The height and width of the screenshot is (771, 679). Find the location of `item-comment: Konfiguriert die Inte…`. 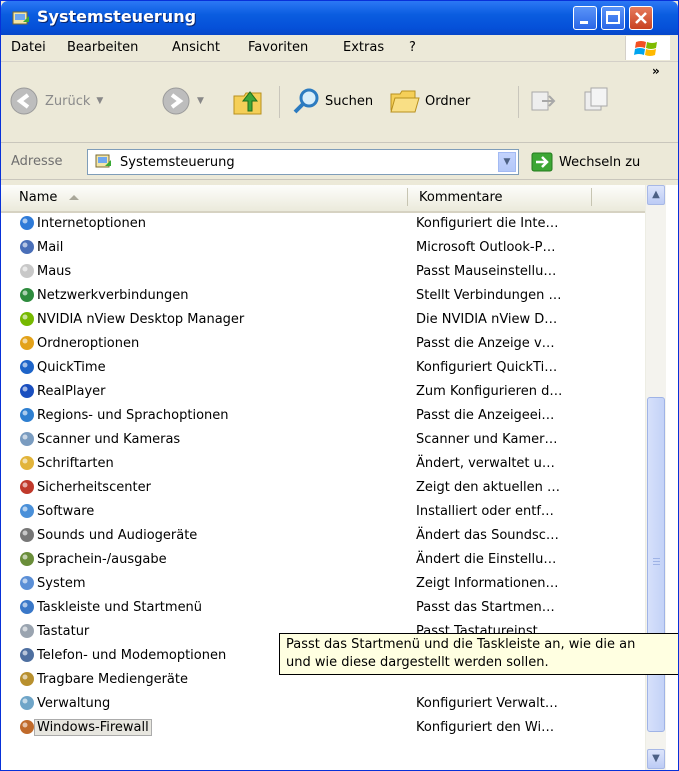

item-comment: Konfiguriert die Inte… is located at coordinates (487, 223).